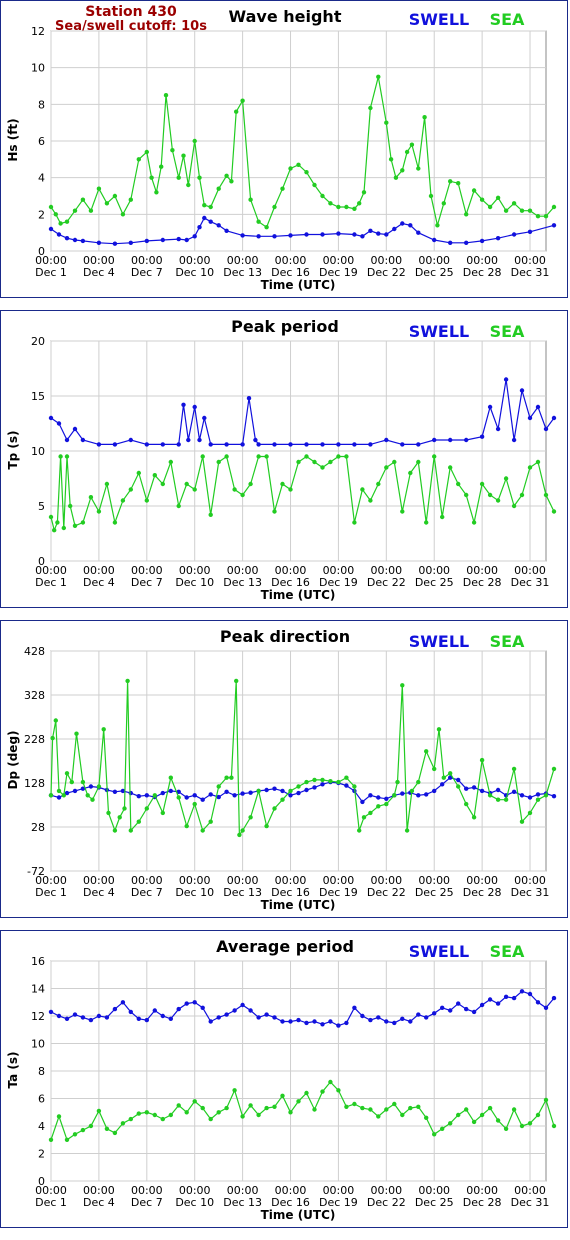 This screenshot has width=570, height=1240. What do you see at coordinates (290, 1202) in the screenshot?
I see `x-tick-date: Dec 16` at bounding box center [290, 1202].